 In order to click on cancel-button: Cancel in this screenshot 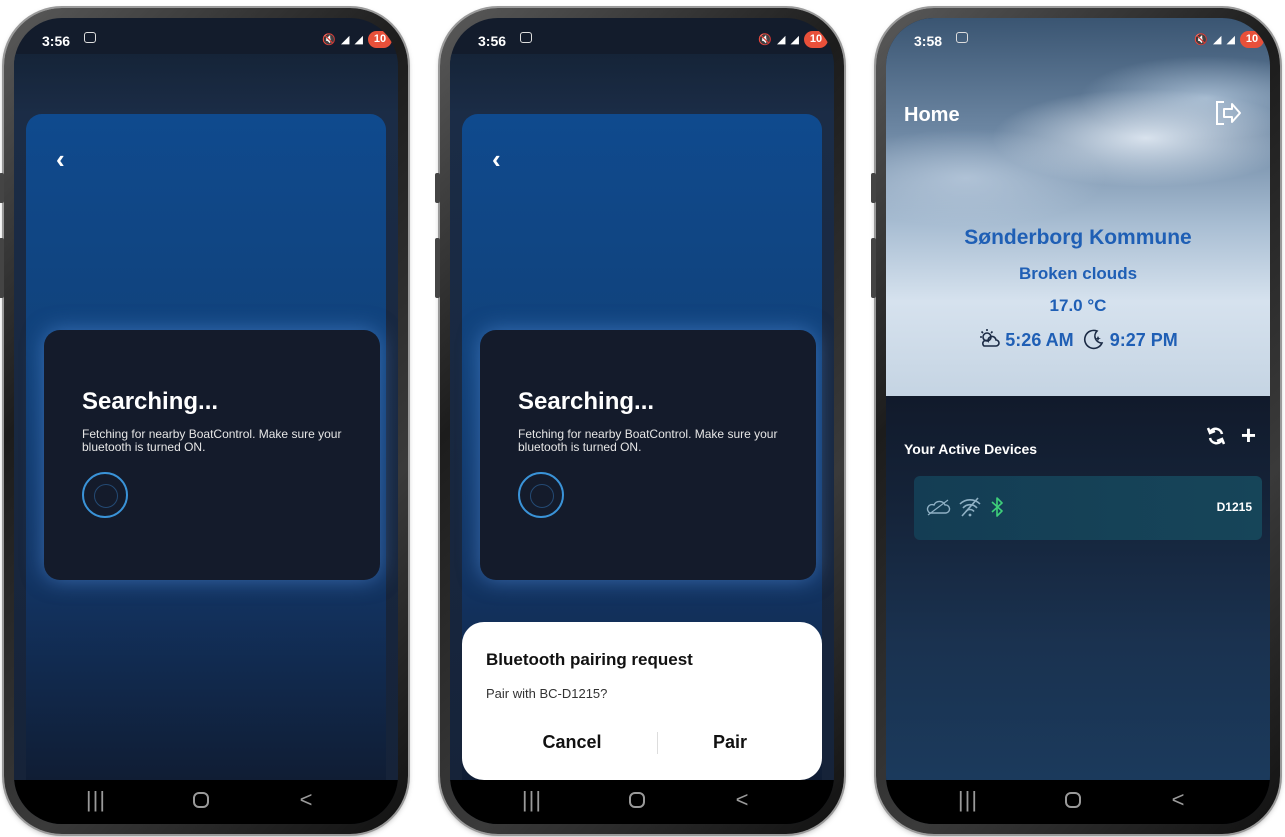, I will do `click(572, 742)`.